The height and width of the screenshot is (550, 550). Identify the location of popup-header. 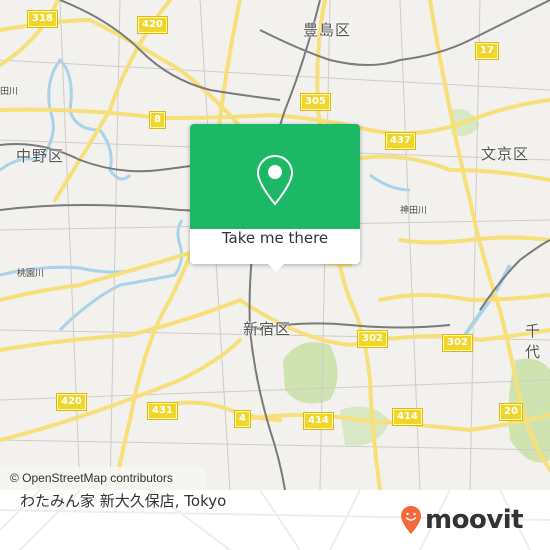
(275, 176).